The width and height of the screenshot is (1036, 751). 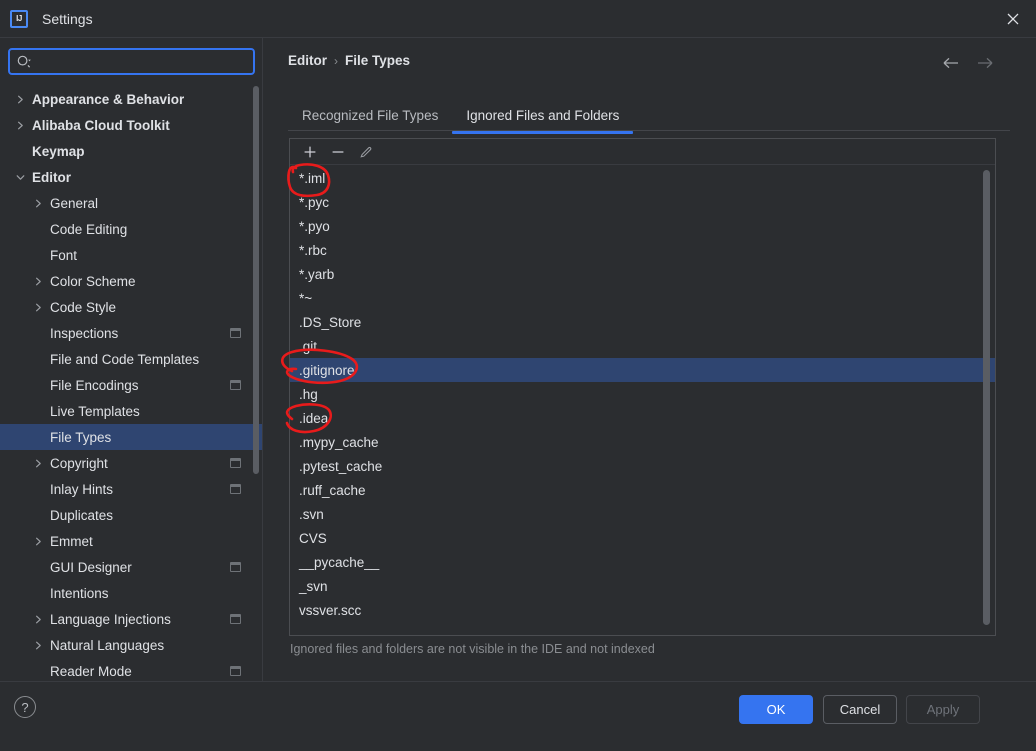 I want to click on remove-button, so click(x=338, y=152).